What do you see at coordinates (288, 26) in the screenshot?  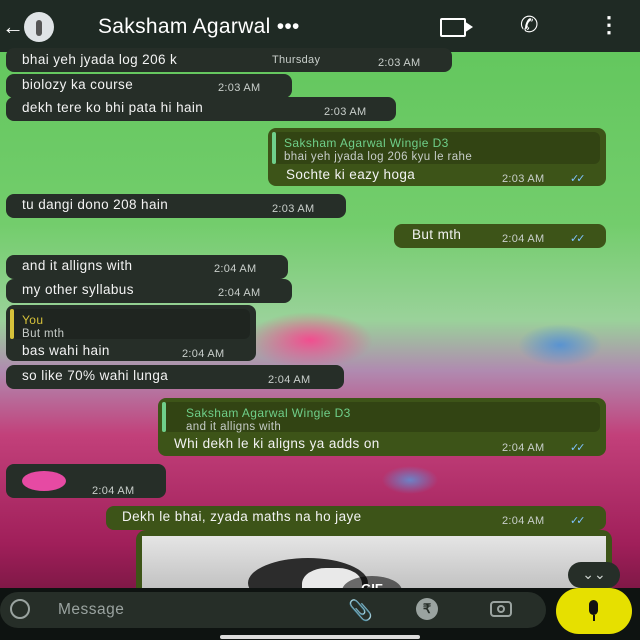 I see `name-truncation-dots: •••` at bounding box center [288, 26].